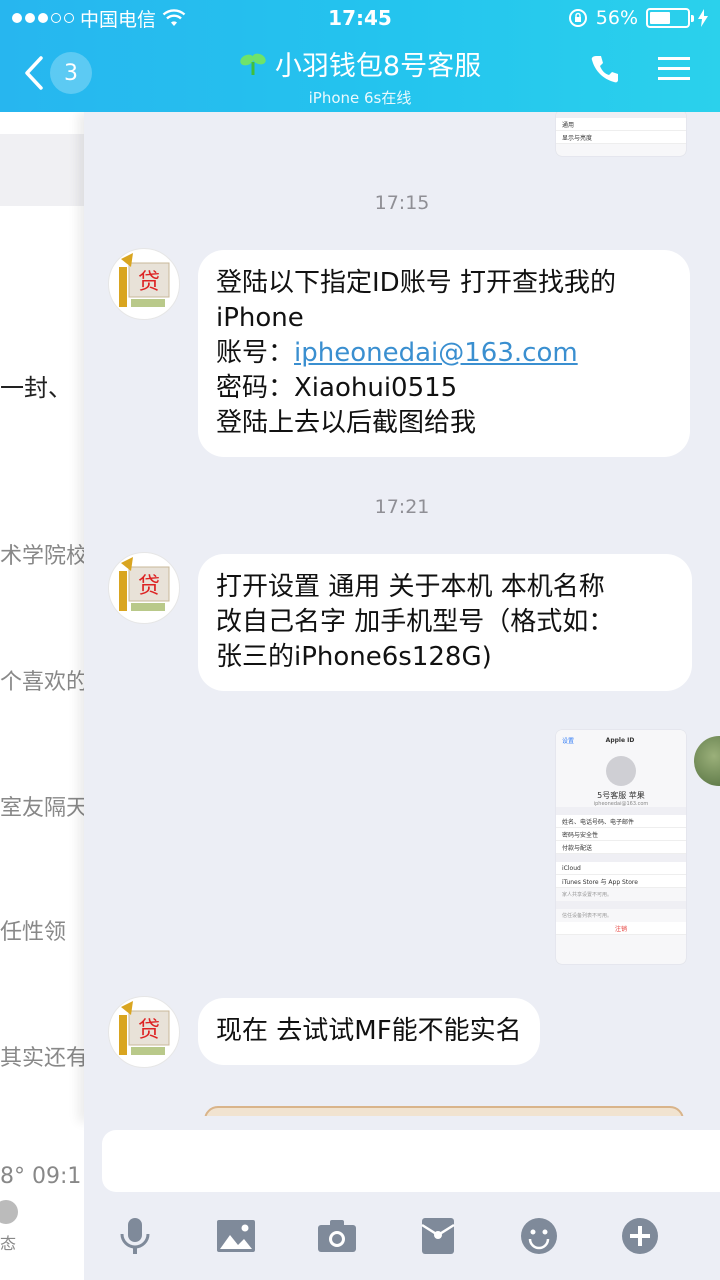  I want to click on nav-bar: 3 小羽钱包8号客服 iPhone 6s在线, so click(360, 74).